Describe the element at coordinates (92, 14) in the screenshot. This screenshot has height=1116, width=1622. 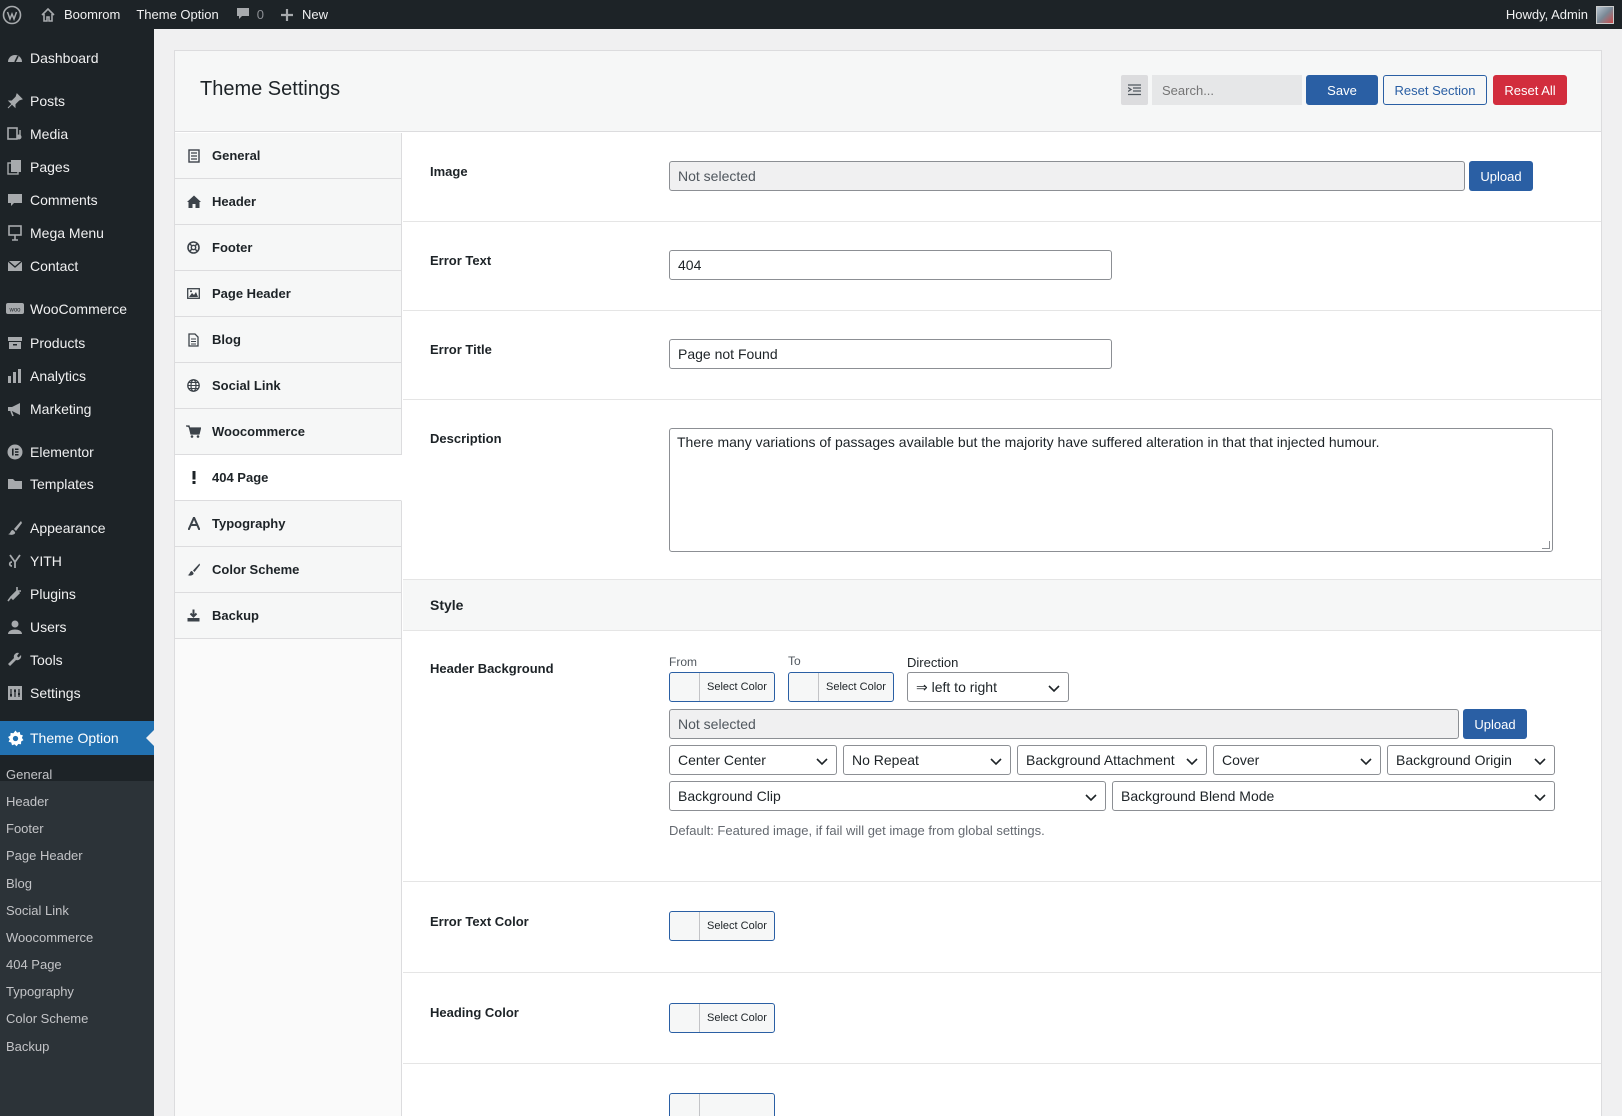
I see `site-name-label: Boomrom` at that location.